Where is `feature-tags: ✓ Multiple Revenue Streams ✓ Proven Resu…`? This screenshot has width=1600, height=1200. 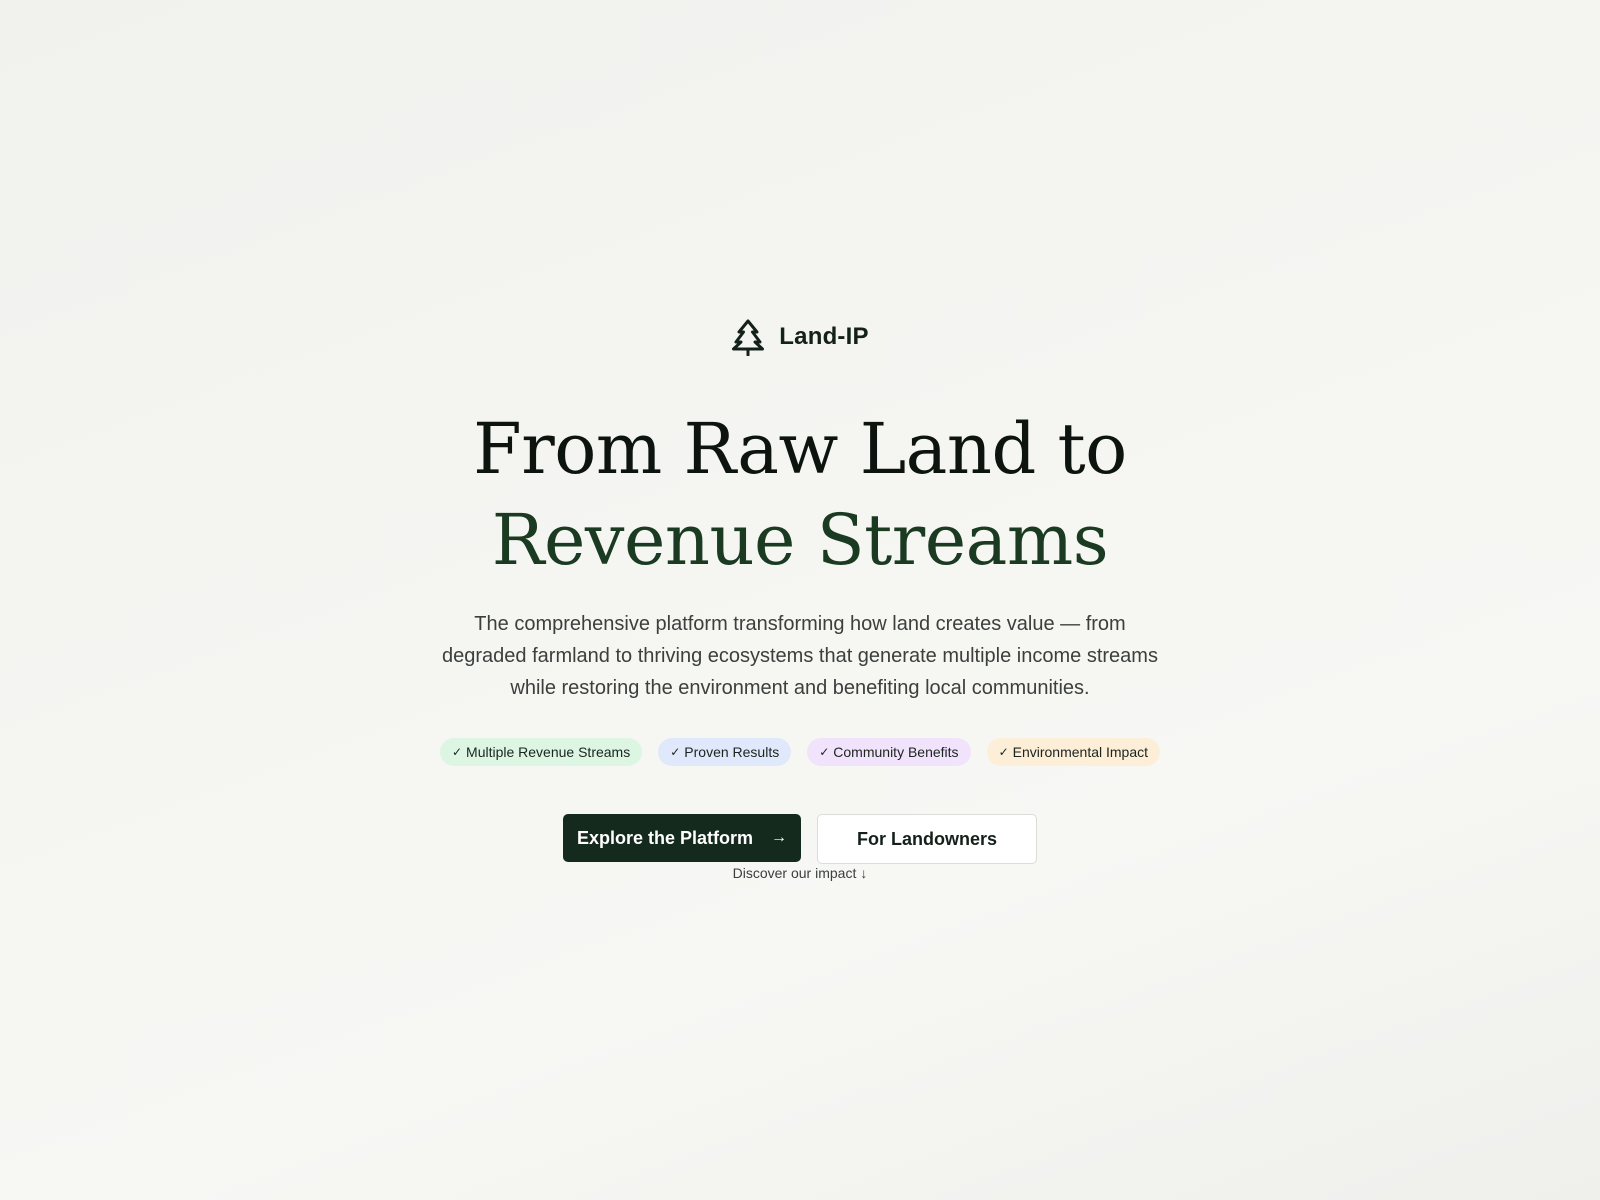 feature-tags: ✓ Multiple Revenue Streams ✓ Proven Resu… is located at coordinates (800, 752).